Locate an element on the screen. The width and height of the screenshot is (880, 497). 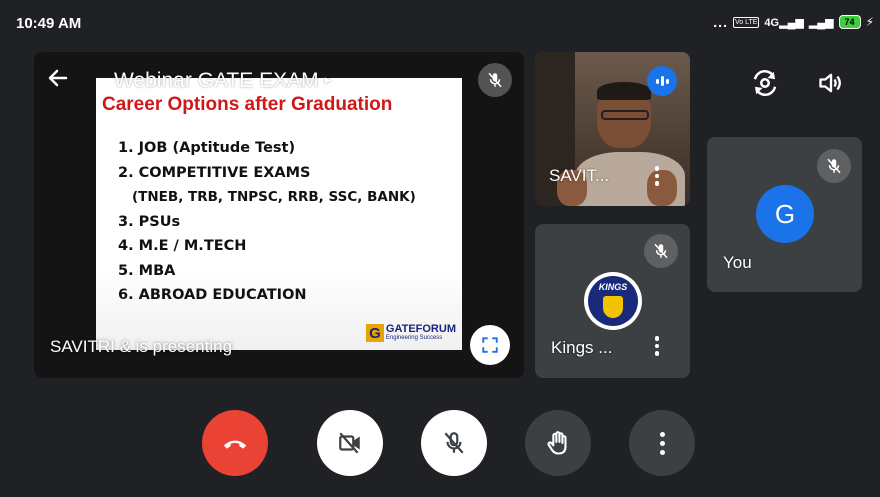
network-type: 4G is located at coordinates (772, 22).